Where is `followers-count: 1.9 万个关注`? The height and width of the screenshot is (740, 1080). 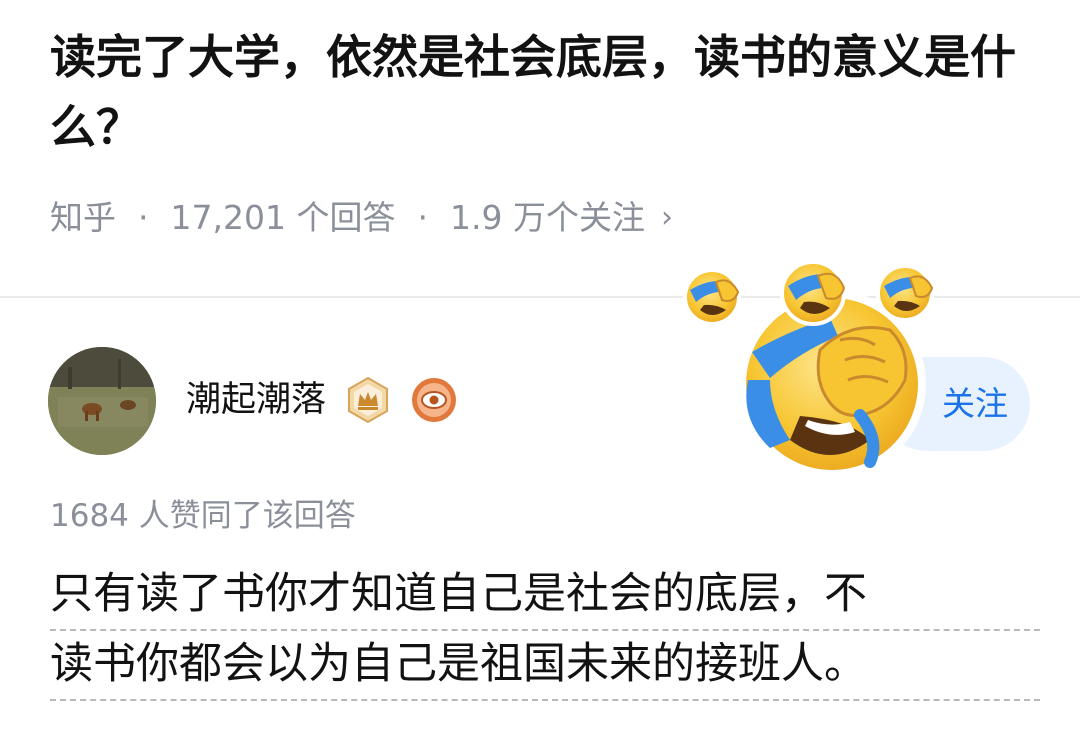
followers-count: 1.9 万个关注 is located at coordinates (547, 218).